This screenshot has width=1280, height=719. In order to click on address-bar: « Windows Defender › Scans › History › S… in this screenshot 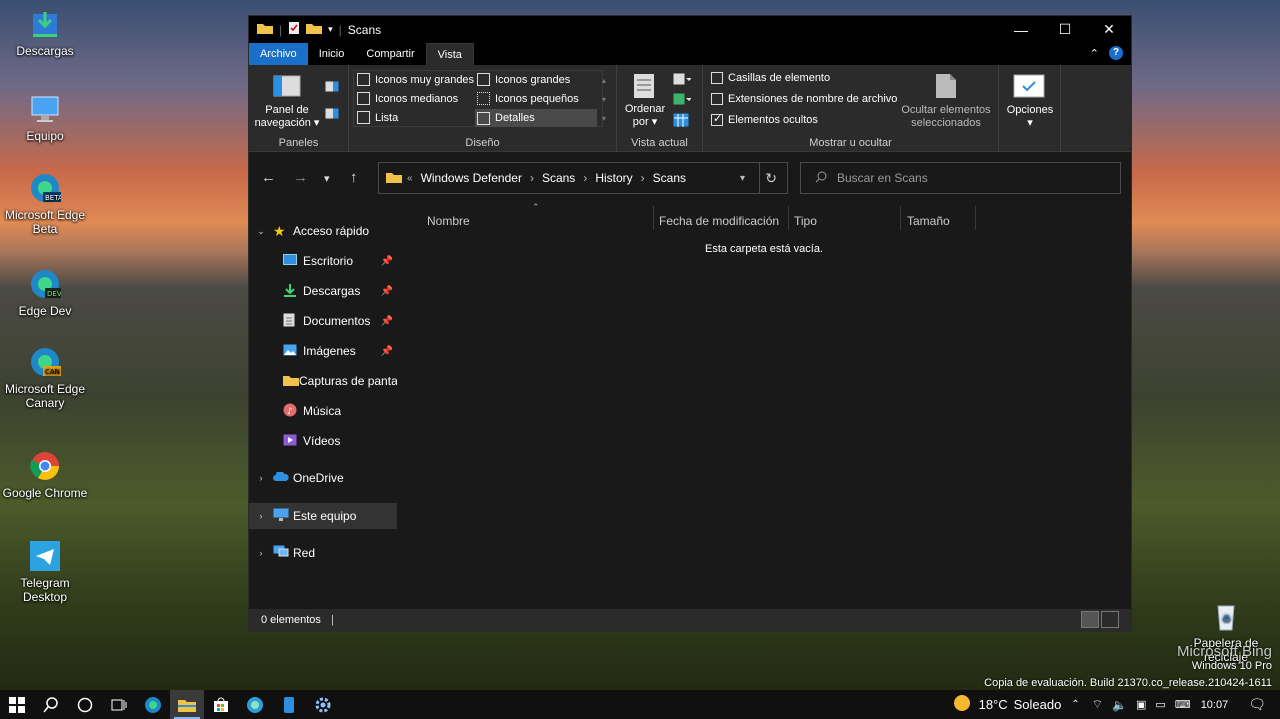, I will do `click(583, 178)`.